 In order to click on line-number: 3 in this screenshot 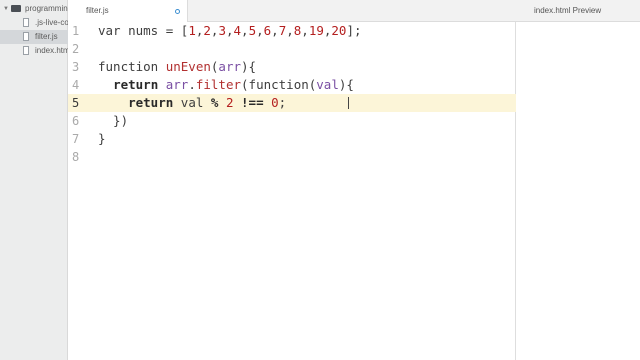, I will do `click(76, 67)`.